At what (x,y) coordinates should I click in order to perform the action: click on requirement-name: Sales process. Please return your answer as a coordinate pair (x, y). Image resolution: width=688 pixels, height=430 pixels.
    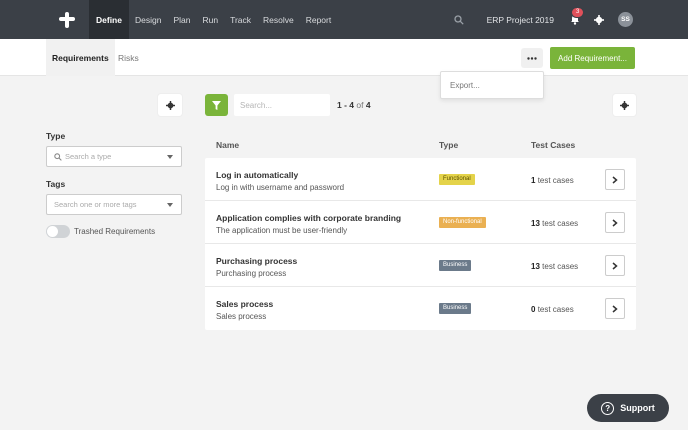
    Looking at the image, I should click on (244, 304).